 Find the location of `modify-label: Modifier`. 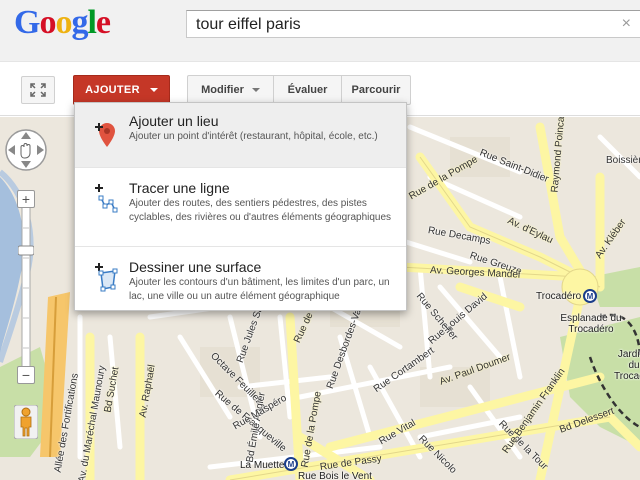

modify-label: Modifier is located at coordinates (222, 90).